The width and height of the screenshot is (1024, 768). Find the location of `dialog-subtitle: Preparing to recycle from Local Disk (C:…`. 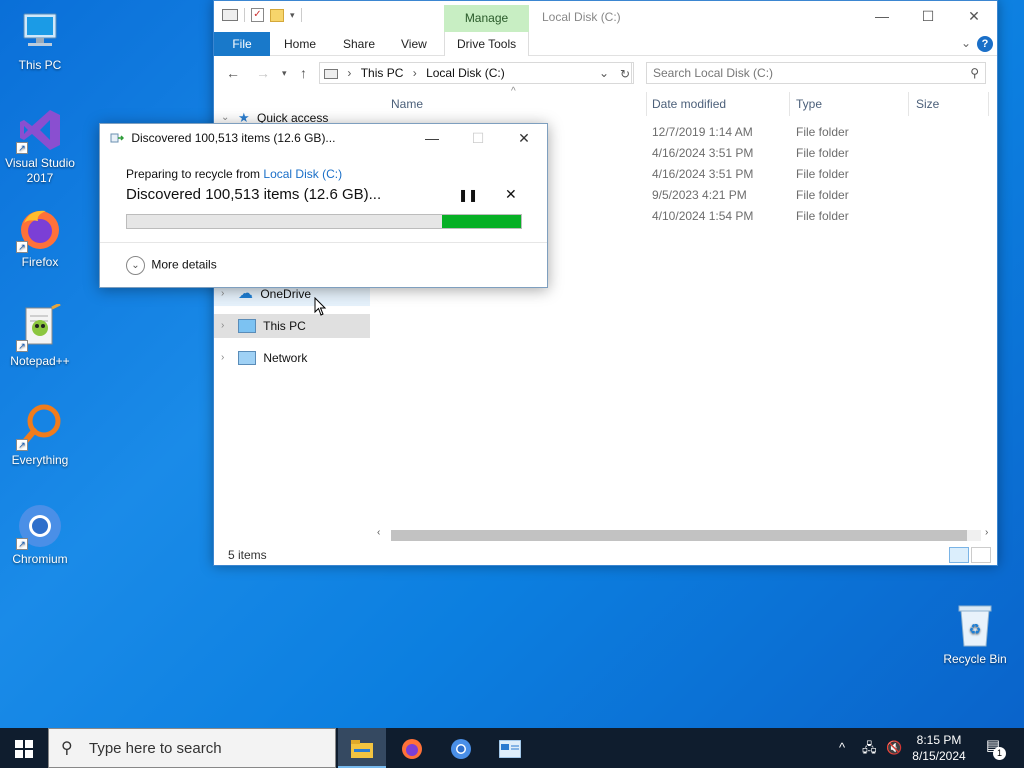

dialog-subtitle: Preparing to recycle from Local Disk (C:… is located at coordinates (234, 174).